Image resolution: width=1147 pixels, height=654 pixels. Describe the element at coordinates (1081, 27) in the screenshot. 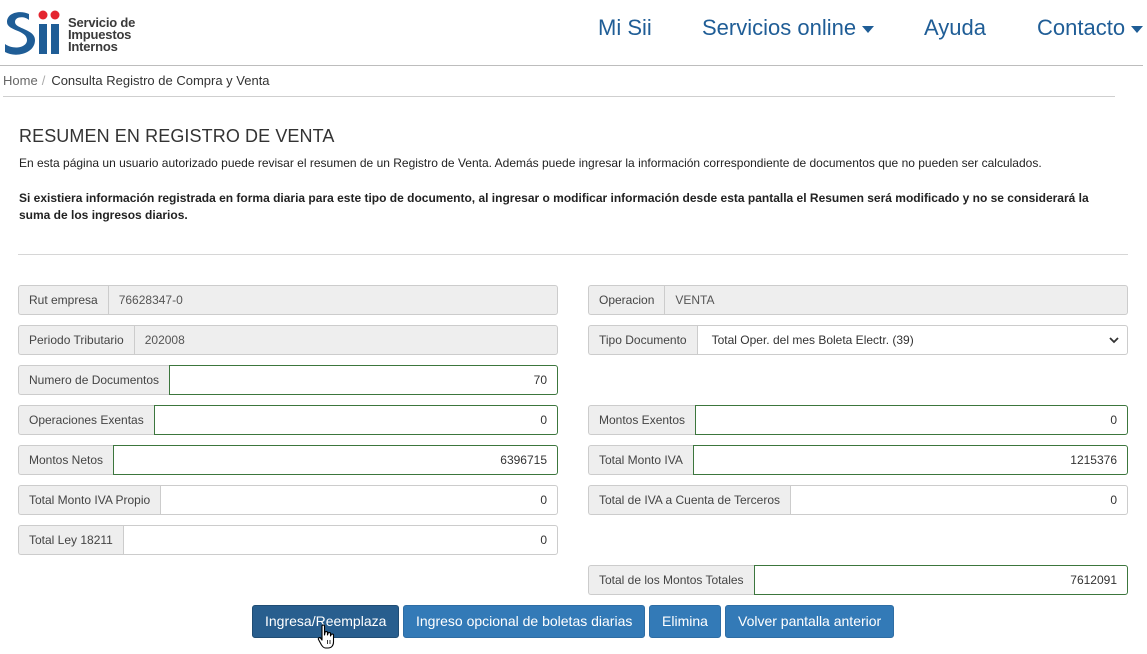

I see `nav-contacto-label: Contacto` at that location.